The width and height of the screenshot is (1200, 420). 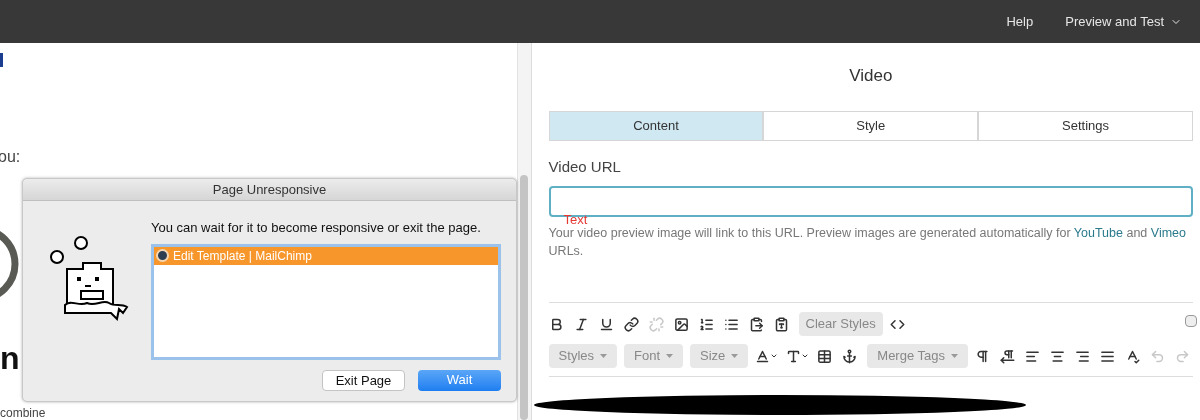 I want to click on collapse-icon, so click(x=1191, y=321).